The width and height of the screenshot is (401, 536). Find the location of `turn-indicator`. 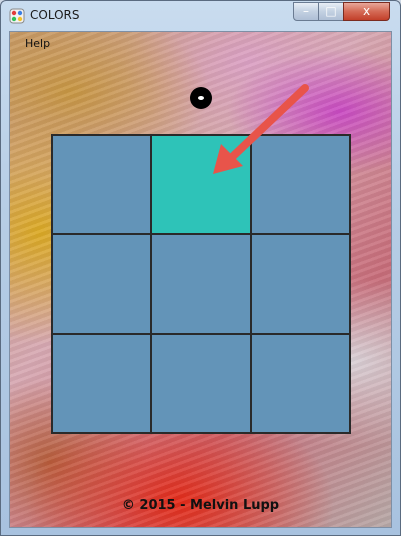

turn-indicator is located at coordinates (201, 98).